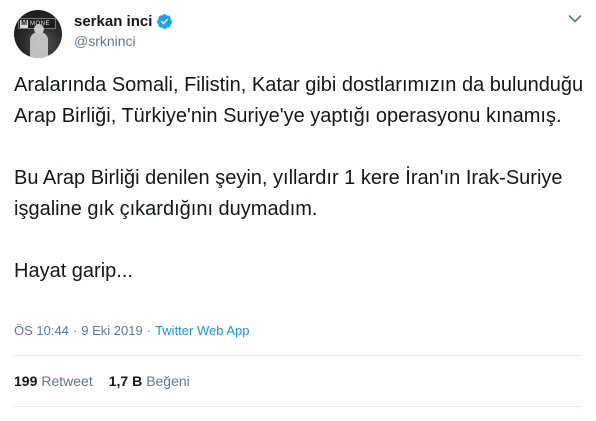  What do you see at coordinates (113, 21) in the screenshot?
I see `author-display-name: serkan inci` at bounding box center [113, 21].